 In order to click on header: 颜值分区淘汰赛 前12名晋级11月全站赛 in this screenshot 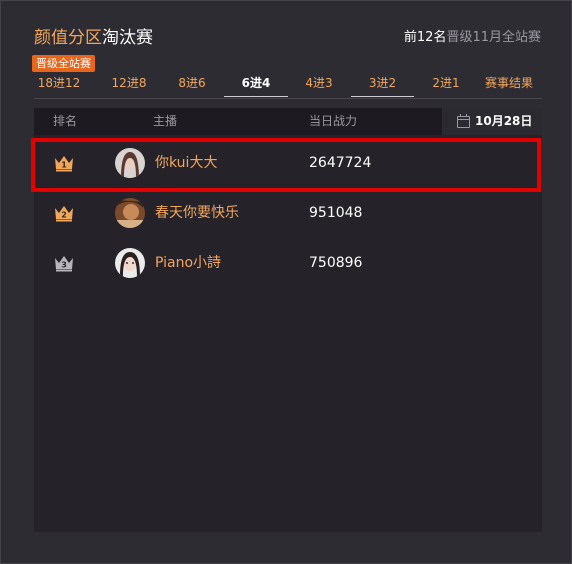, I will do `click(287, 35)`.